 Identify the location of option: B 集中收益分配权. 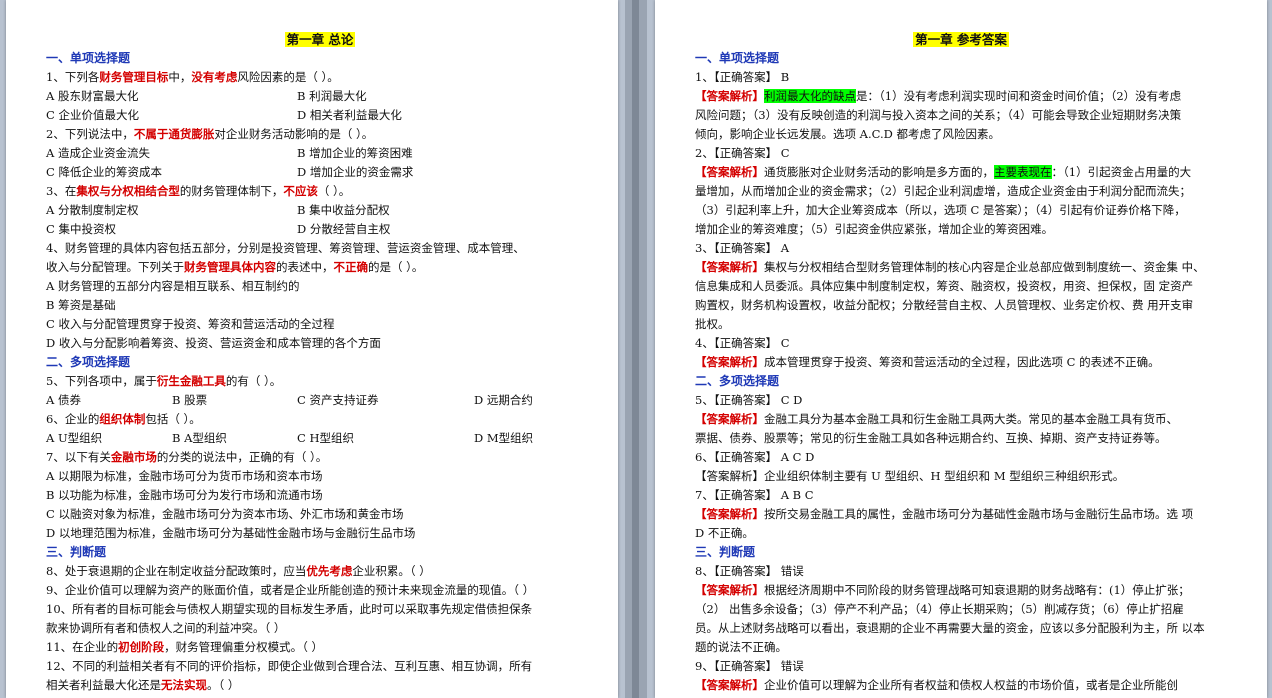
(343, 210).